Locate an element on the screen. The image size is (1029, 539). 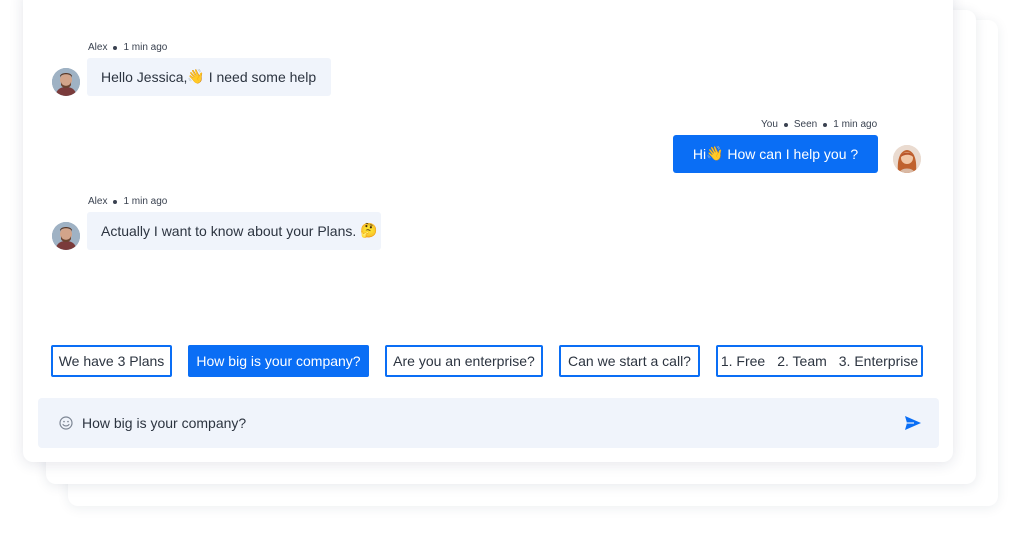
quick-reply-plan-list: 1. Free 2. Team 3. Enterprise is located at coordinates (819, 361).